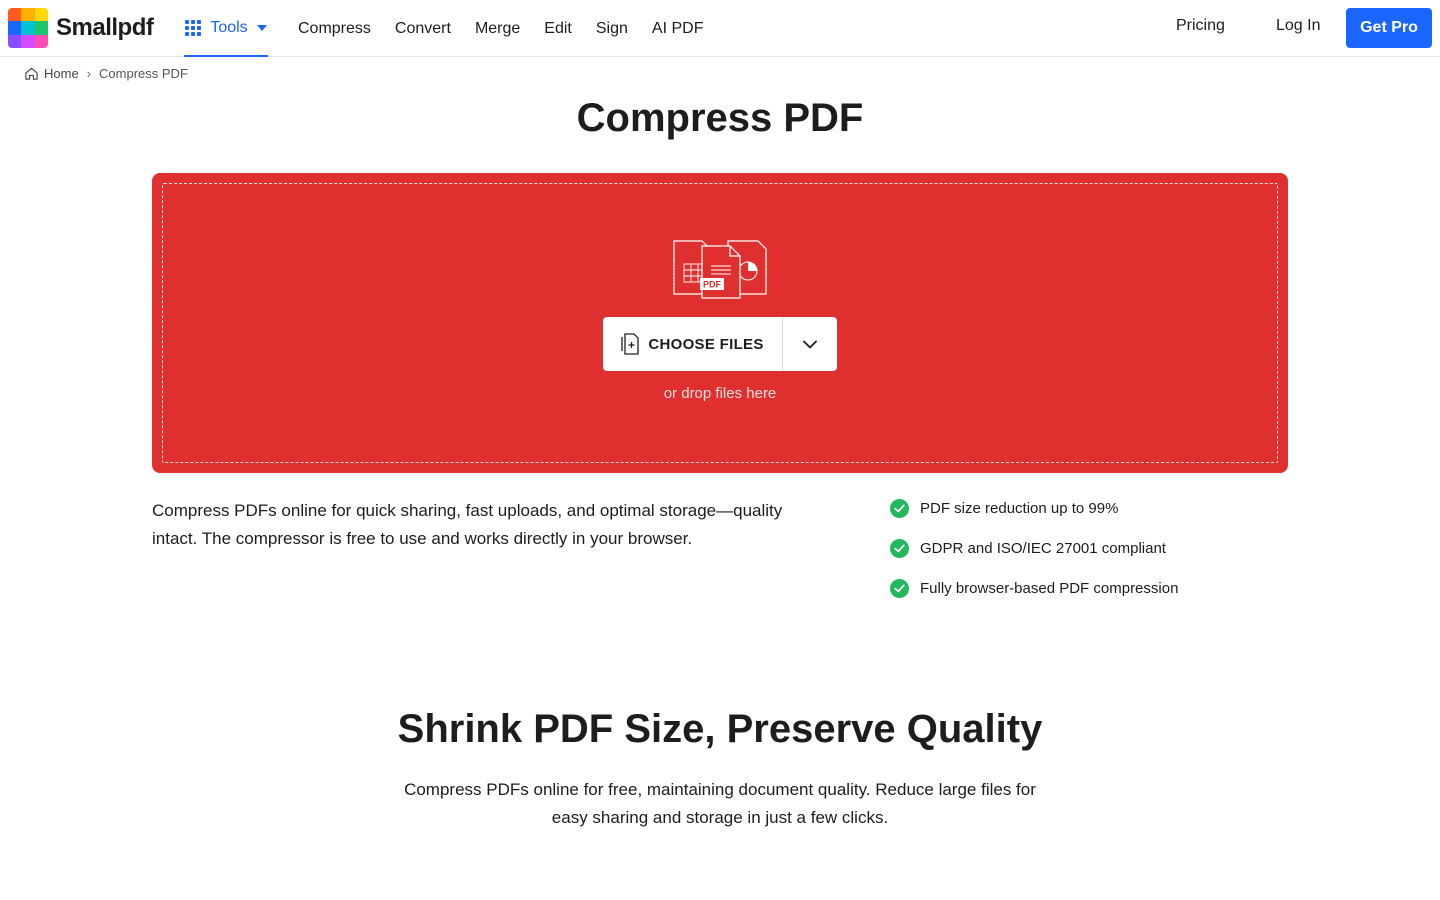  What do you see at coordinates (1049, 588) in the screenshot?
I see `feature-text: Fully browser-based PDF compression` at bounding box center [1049, 588].